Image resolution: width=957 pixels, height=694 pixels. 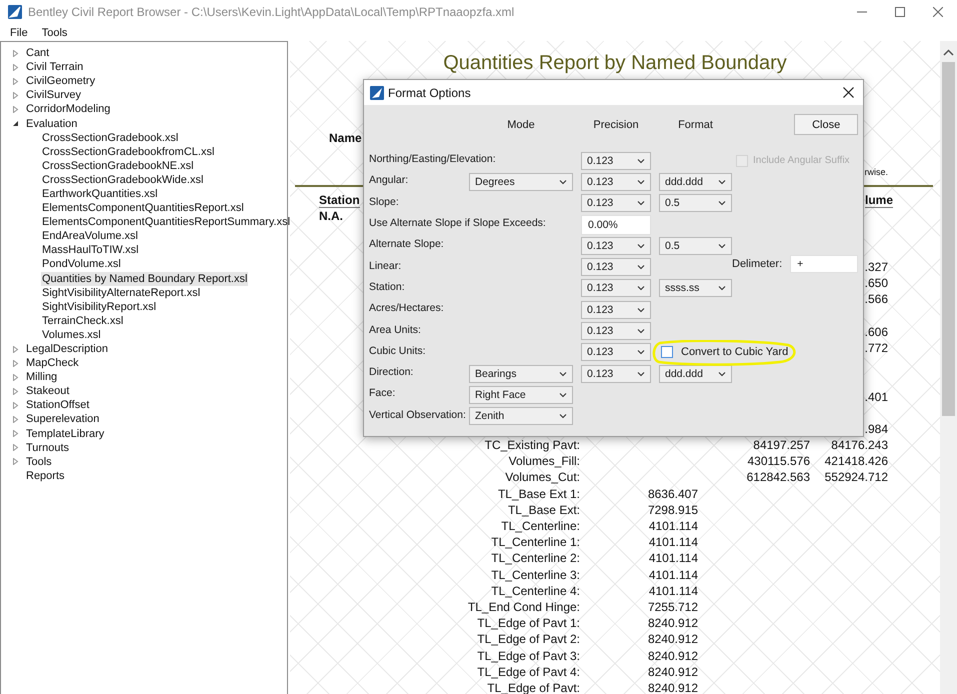 What do you see at coordinates (528, 671) in the screenshot?
I see `table-cell: TL_Edge of Pavt 4:` at bounding box center [528, 671].